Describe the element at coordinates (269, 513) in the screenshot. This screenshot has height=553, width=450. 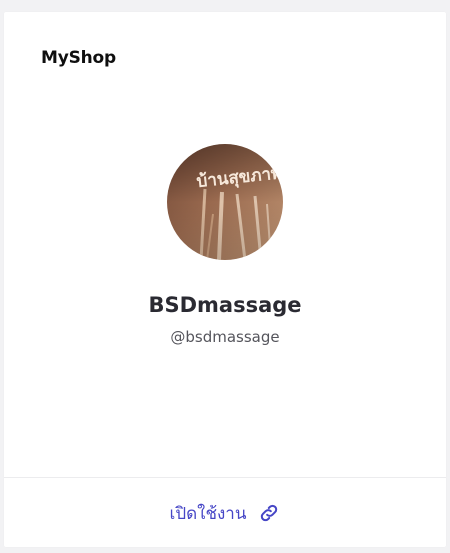
I see `link-icon` at that location.